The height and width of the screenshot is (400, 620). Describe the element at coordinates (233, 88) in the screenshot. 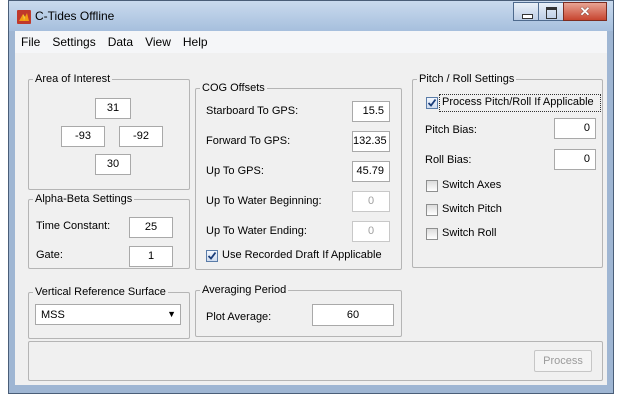

I see `cog-offsets-legend: COG Offsets` at that location.